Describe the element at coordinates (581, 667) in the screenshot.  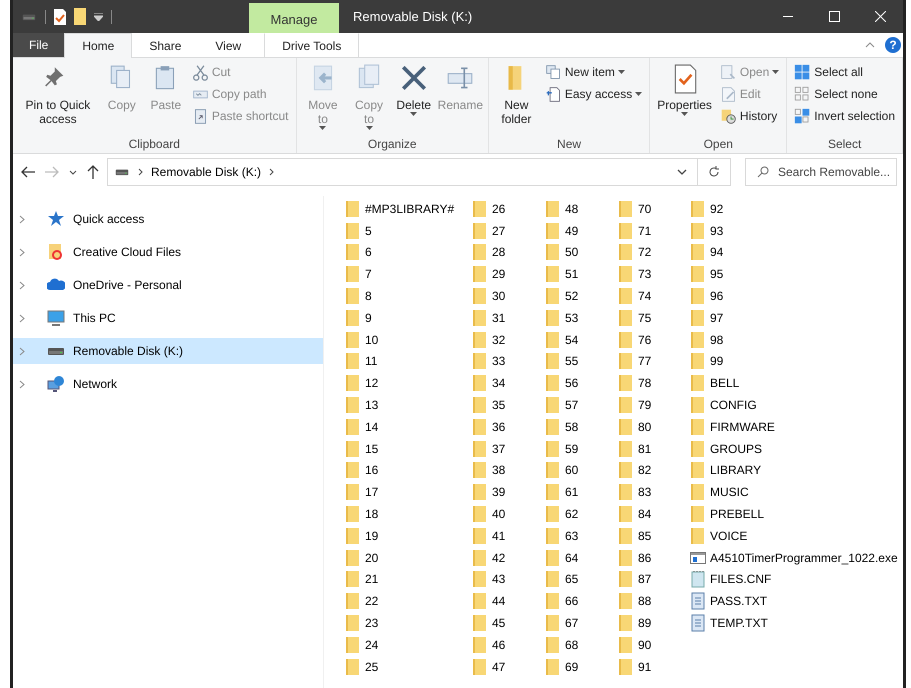
I see `file-item: 69` at that location.